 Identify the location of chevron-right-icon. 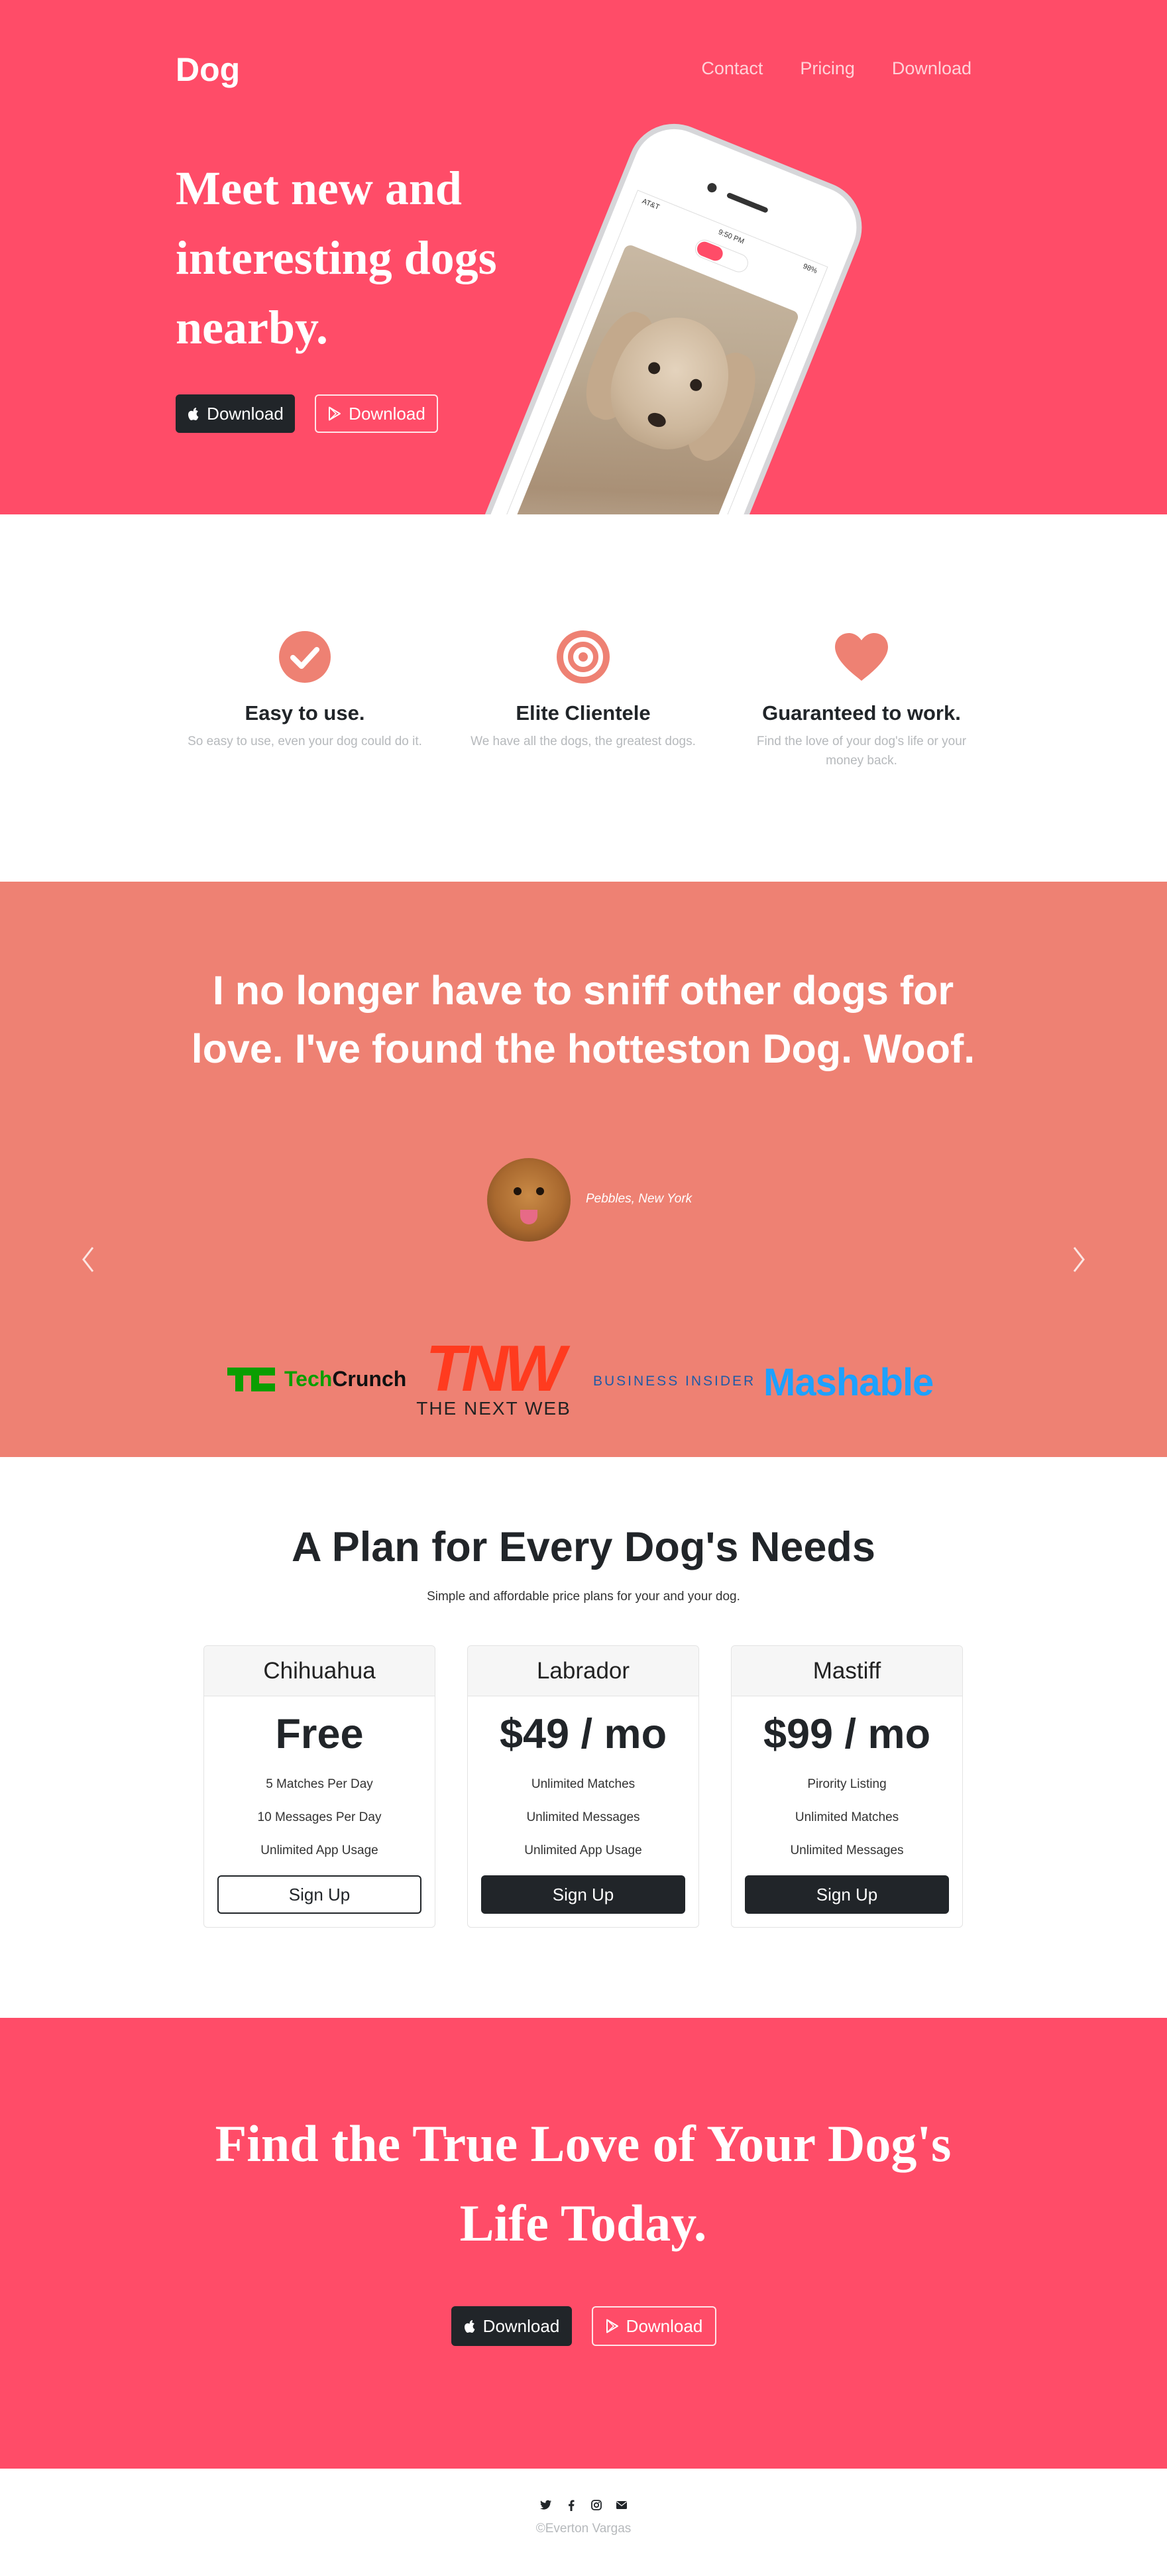
(1079, 1260).